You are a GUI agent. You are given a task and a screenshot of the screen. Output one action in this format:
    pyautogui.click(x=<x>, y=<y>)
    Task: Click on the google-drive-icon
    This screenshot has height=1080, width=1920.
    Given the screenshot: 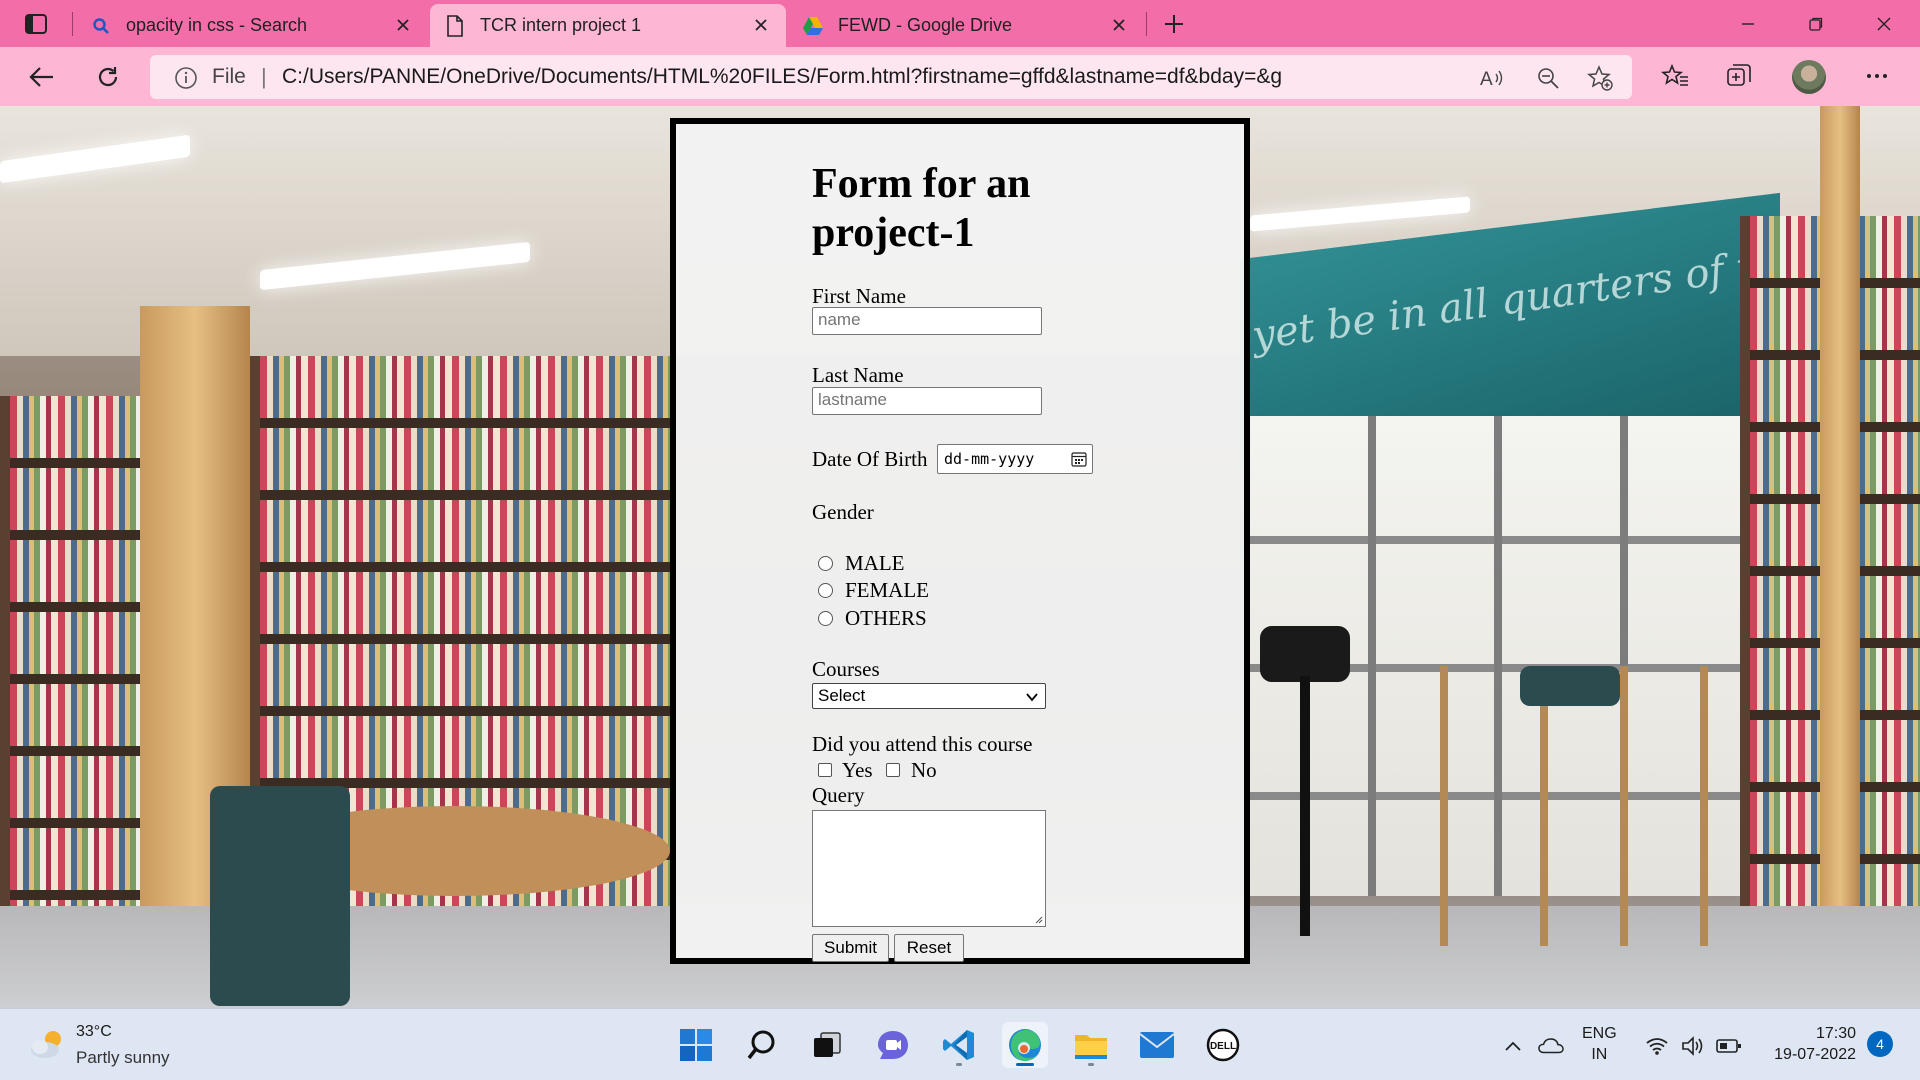 What is the action you would take?
    pyautogui.click(x=813, y=26)
    